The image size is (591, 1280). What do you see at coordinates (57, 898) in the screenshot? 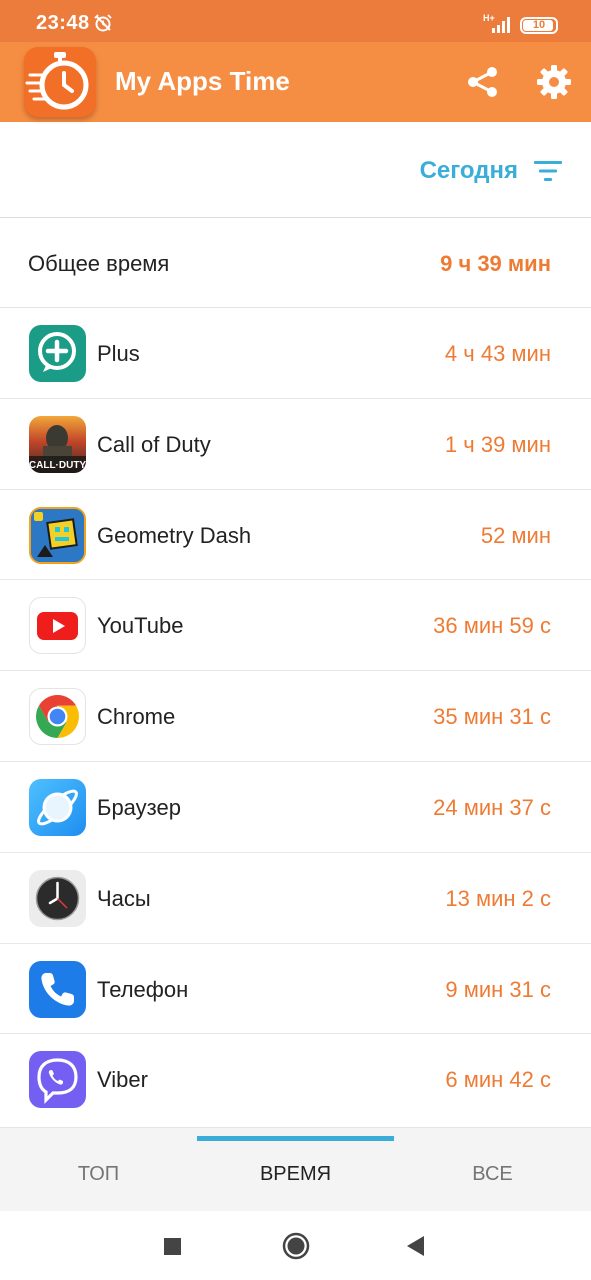
I see `clock-app-icon` at bounding box center [57, 898].